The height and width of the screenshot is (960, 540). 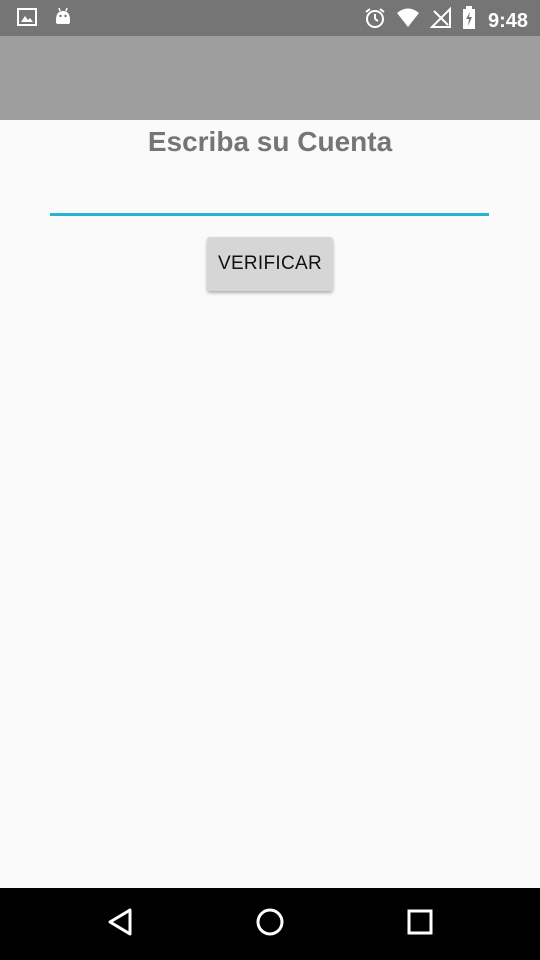 I want to click on status-bar: 9:48, so click(x=270, y=18).